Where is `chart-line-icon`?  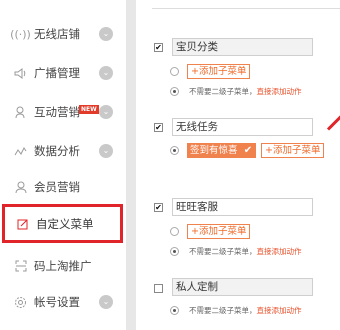 chart-line-icon is located at coordinates (20, 151).